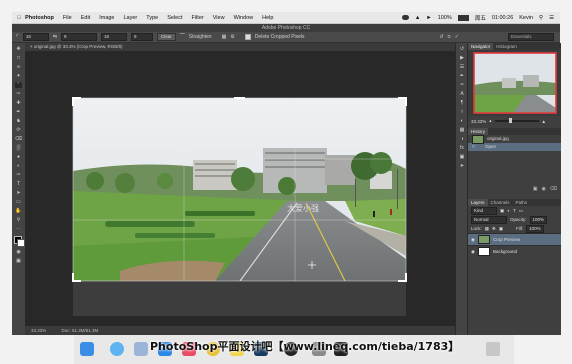  Describe the element at coordinates (544, 121) in the screenshot. I see `zoom-in-icon: ▲` at that location.